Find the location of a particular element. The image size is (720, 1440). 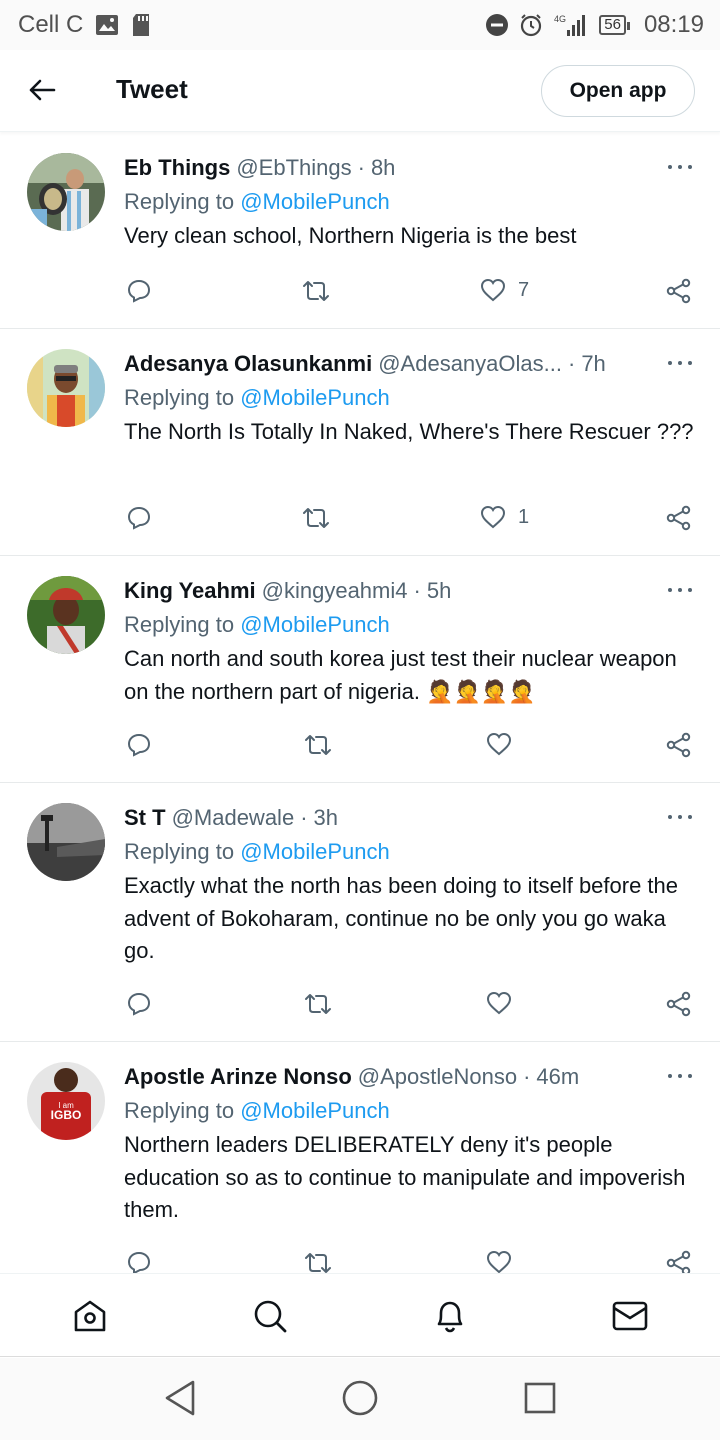

reply-icon is located at coordinates (139, 745).